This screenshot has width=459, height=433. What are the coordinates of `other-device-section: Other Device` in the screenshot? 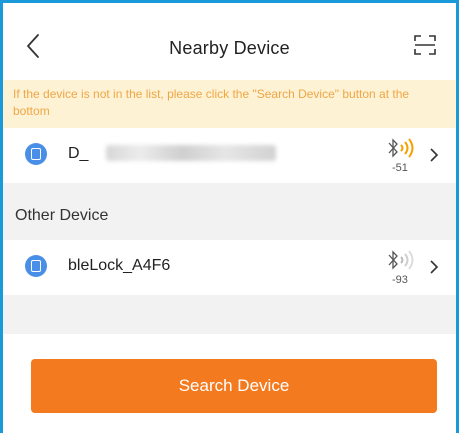 It's located at (229, 211).